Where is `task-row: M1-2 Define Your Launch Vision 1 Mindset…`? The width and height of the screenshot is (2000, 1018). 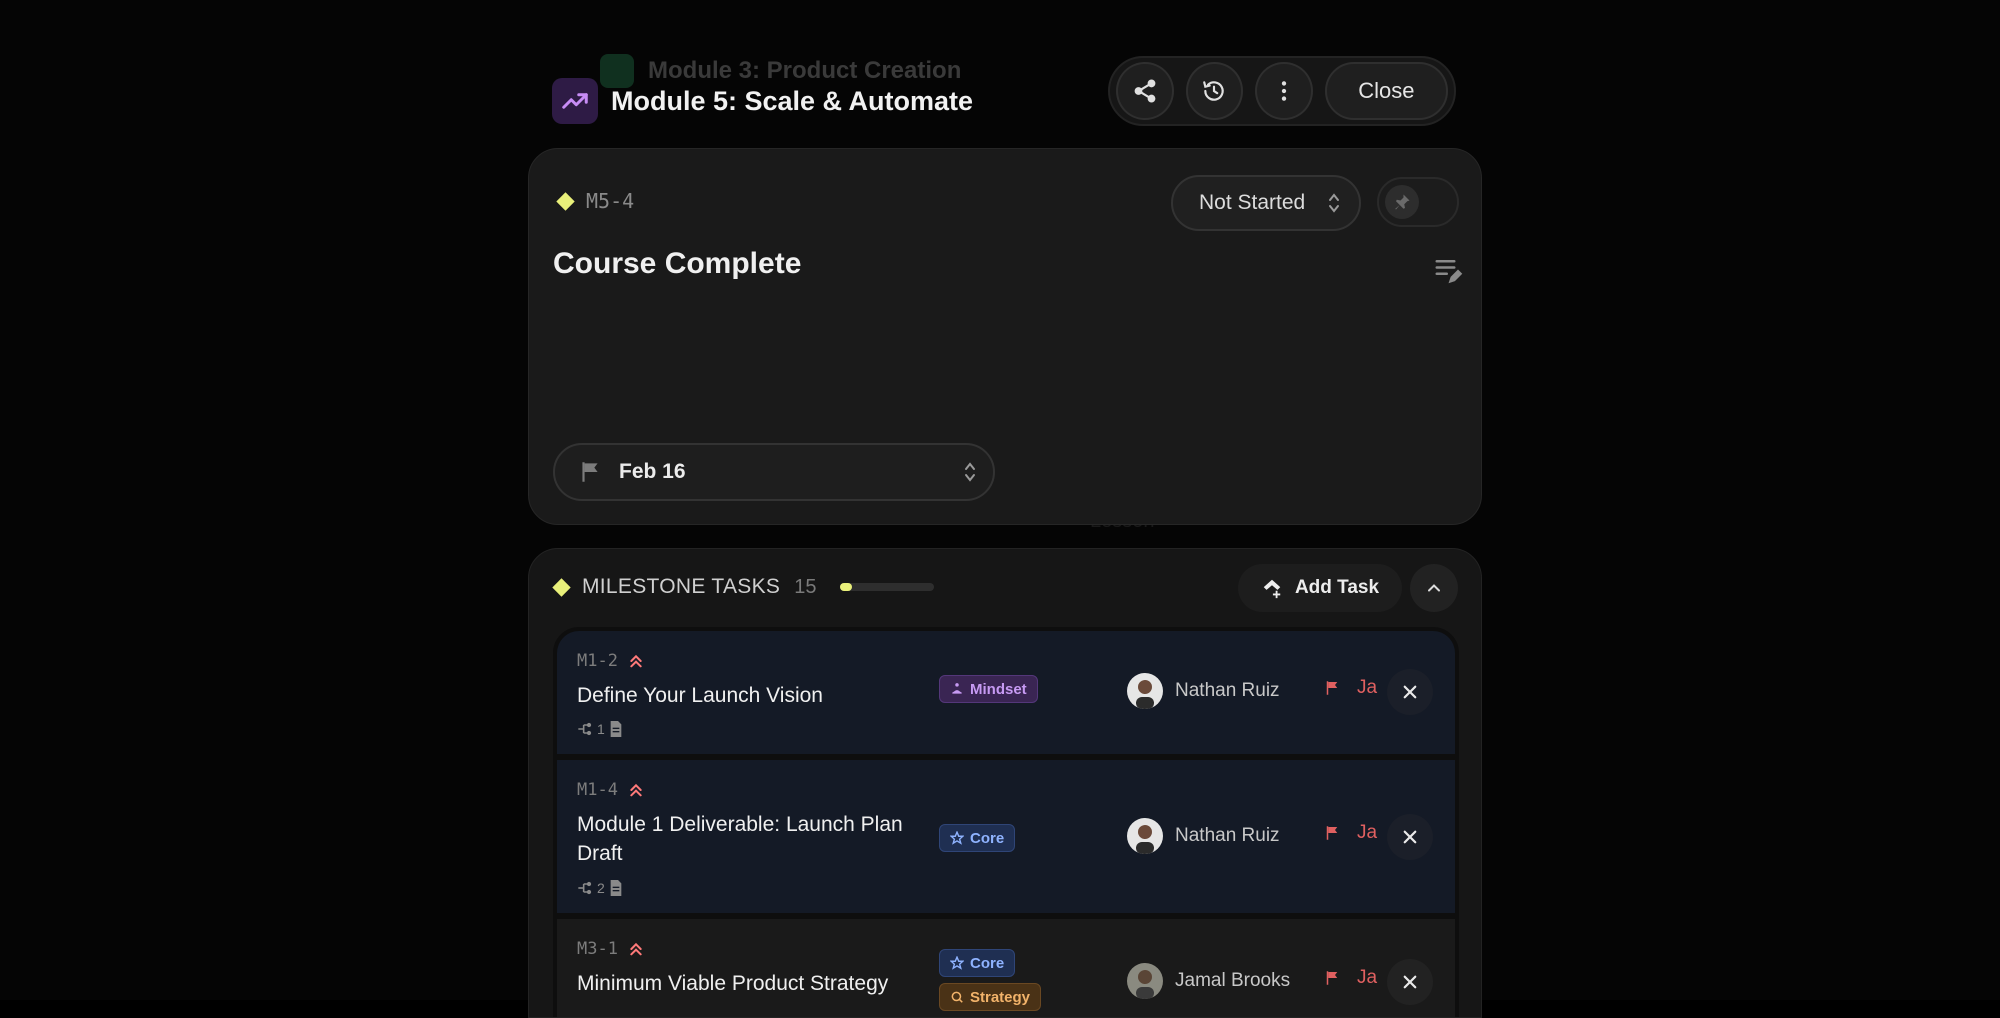
task-row: M1-2 Define Your Launch Vision 1 Mindset… is located at coordinates (1006, 692).